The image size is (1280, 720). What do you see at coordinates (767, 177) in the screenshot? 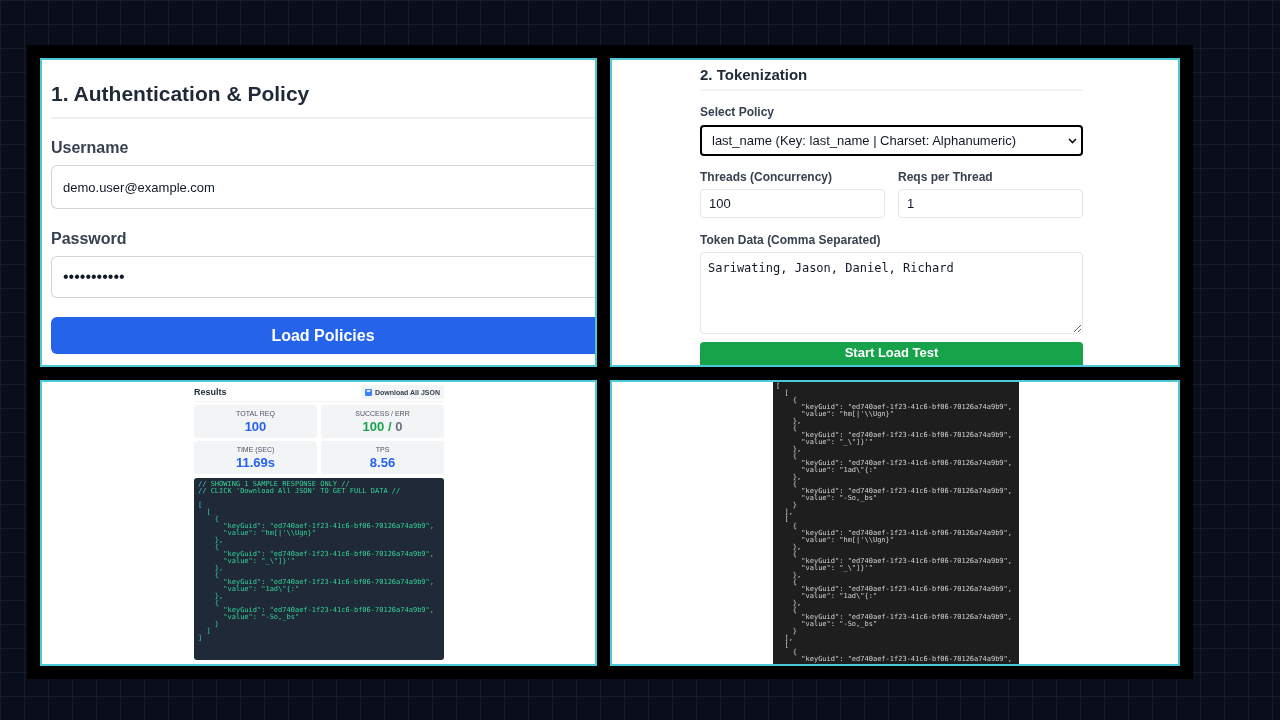
I see `field-label: Threads (Concurrency)` at bounding box center [767, 177].